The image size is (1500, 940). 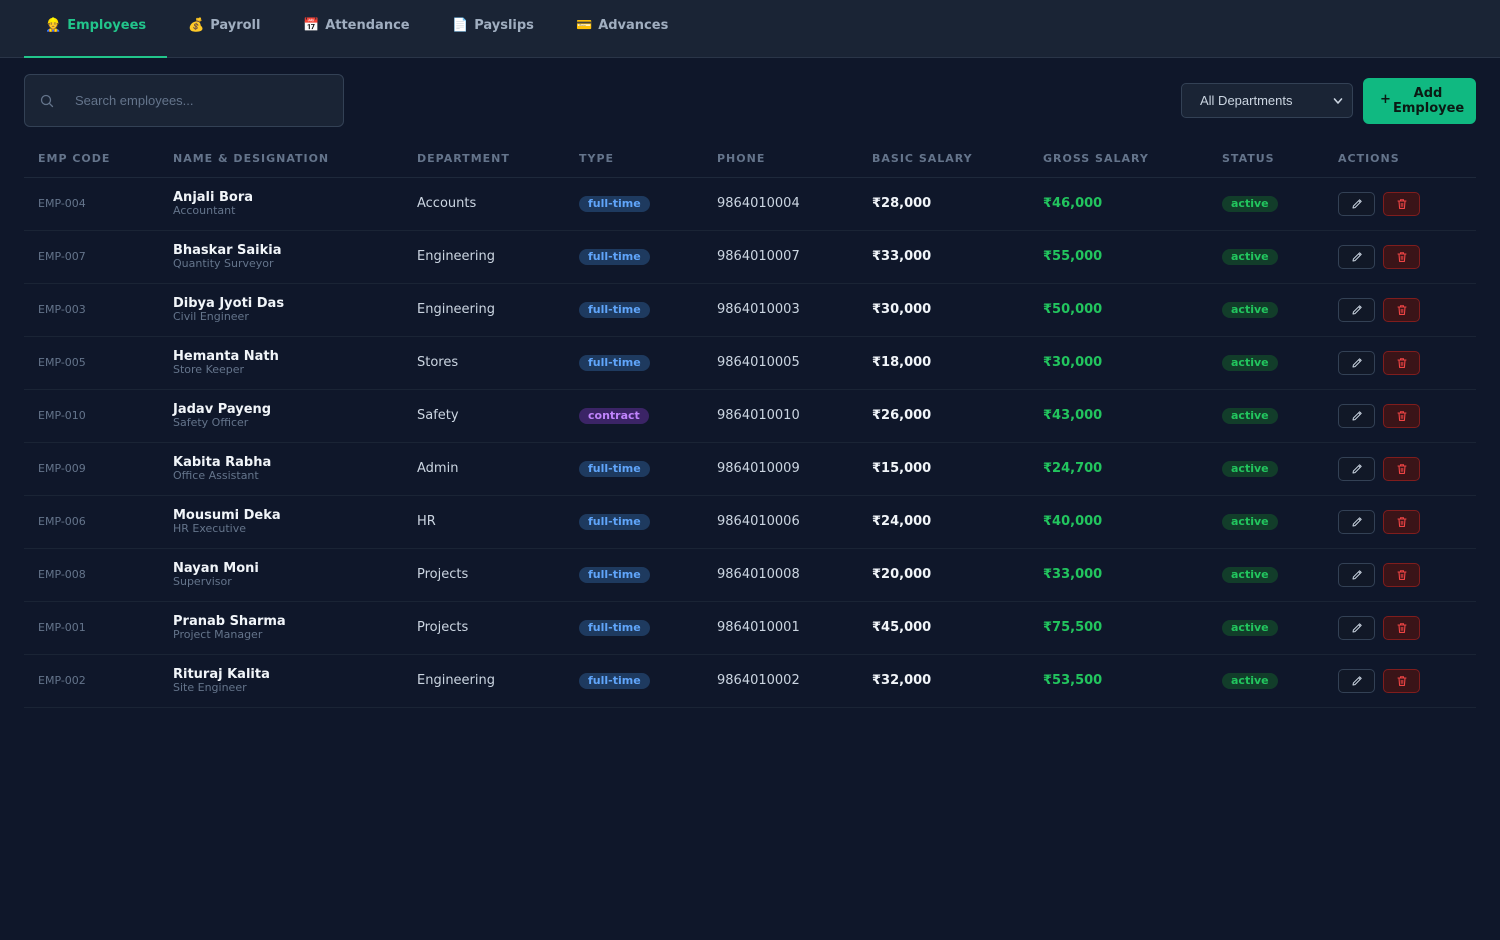 I want to click on tab-employees: 👷 Employees, so click(x=95, y=38).